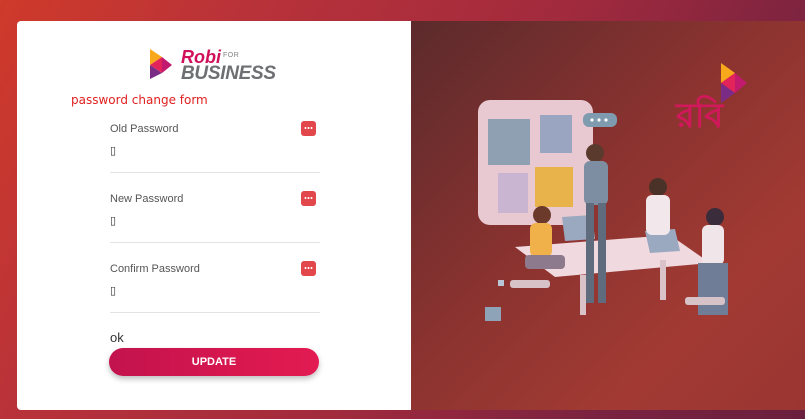 Image resolution: width=805 pixels, height=419 pixels. I want to click on confirm-password-input, so click(200, 290).